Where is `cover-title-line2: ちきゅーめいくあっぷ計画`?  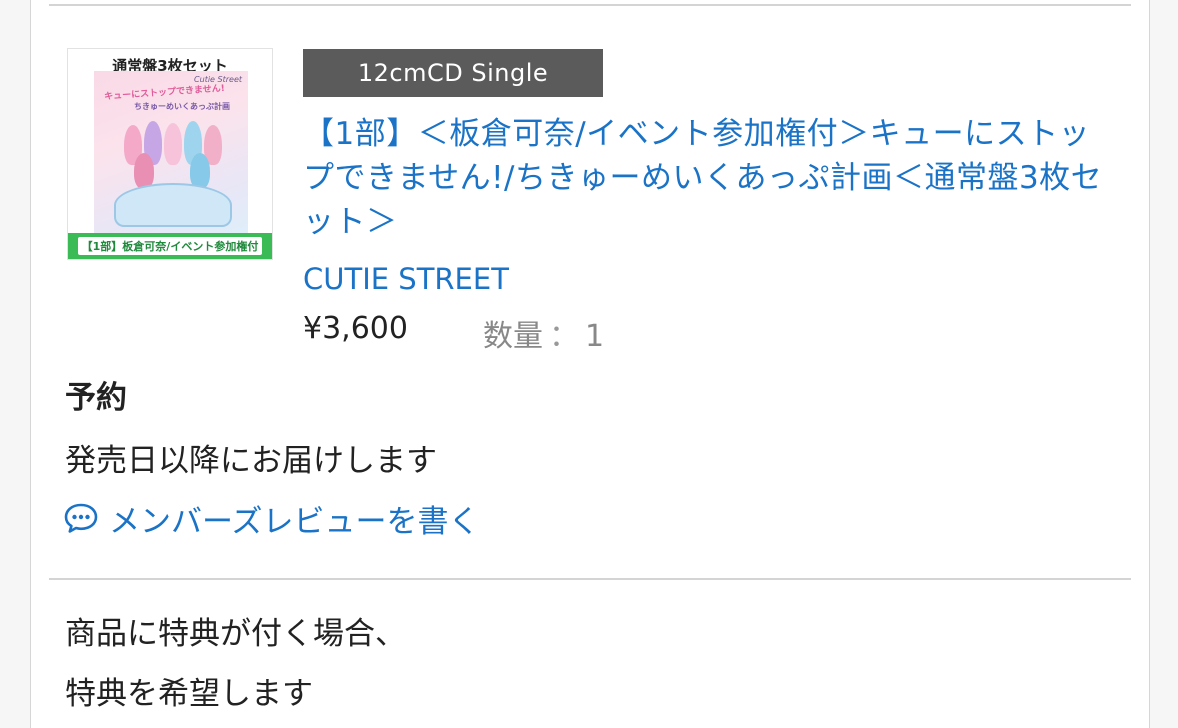
cover-title-line2: ちきゅーめいくあっぷ計画 is located at coordinates (182, 106).